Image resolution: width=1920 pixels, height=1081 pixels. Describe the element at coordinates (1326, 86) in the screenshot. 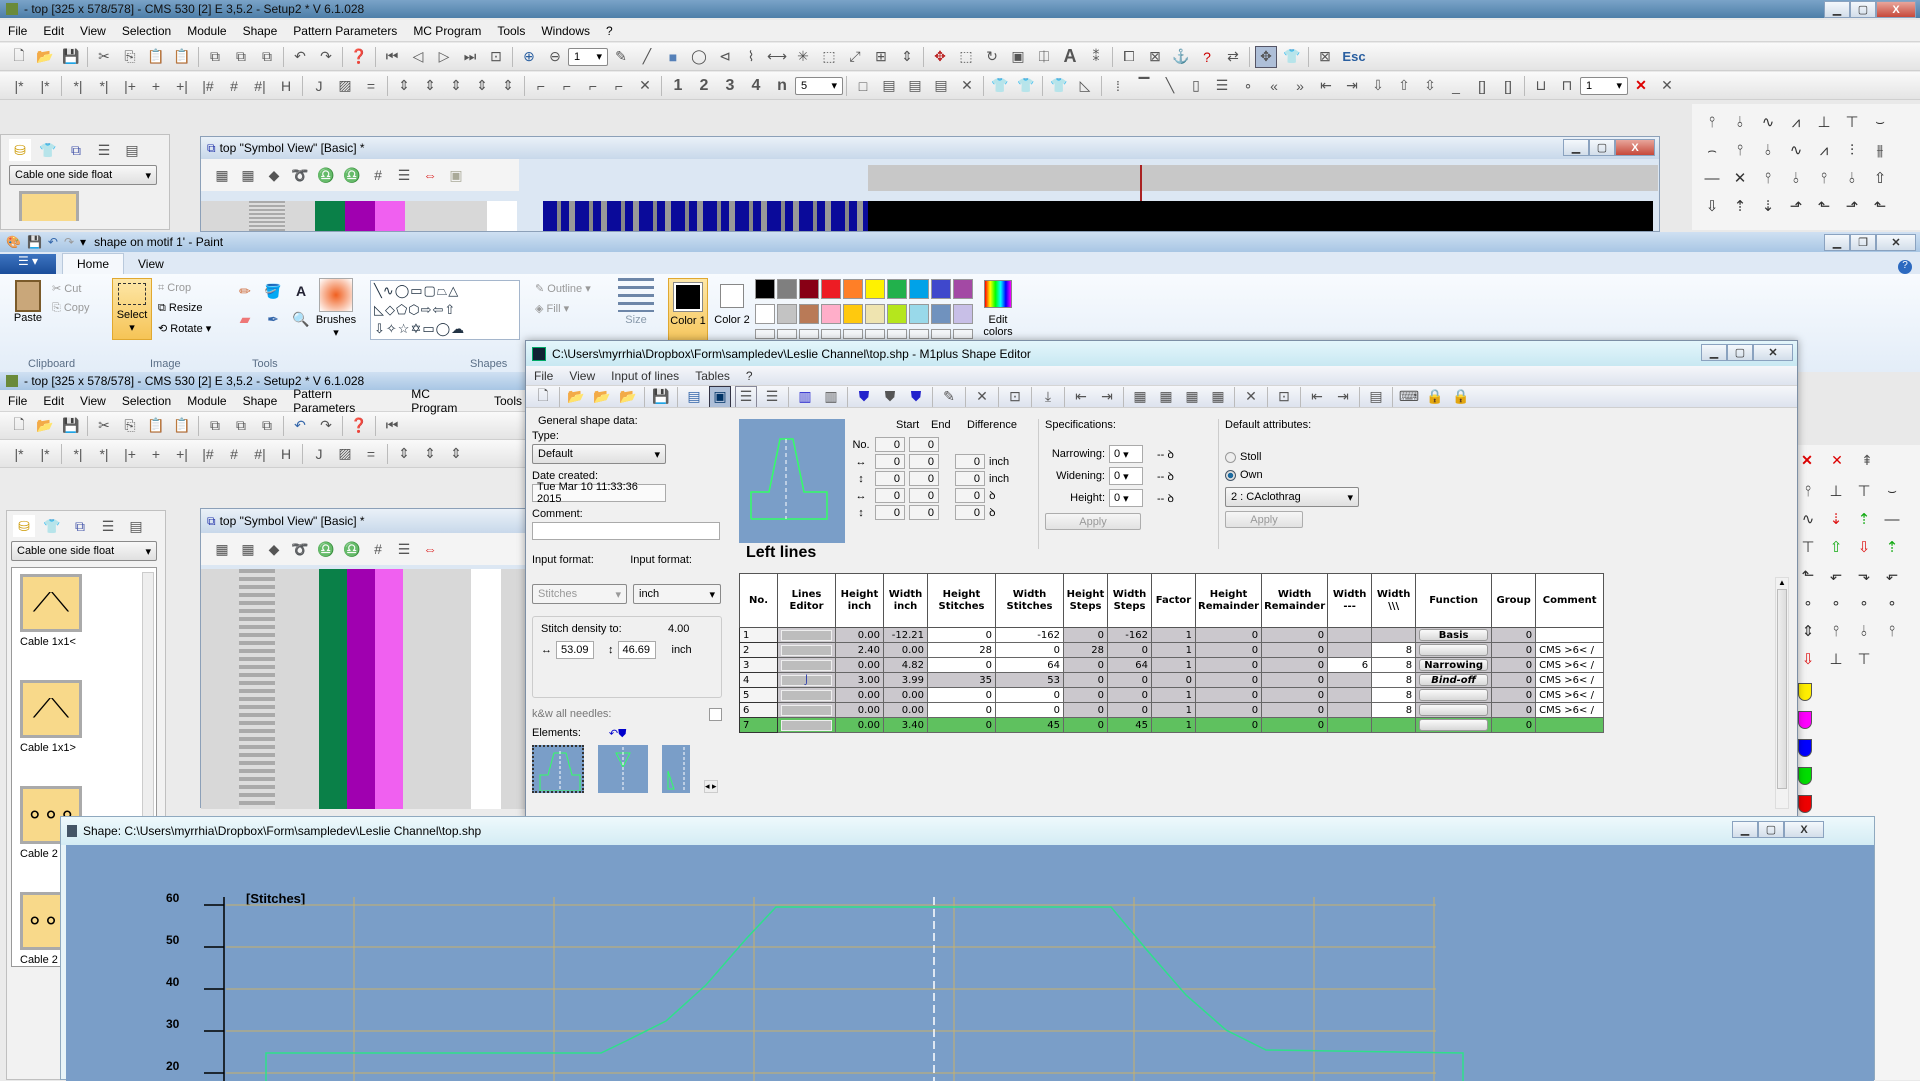

I see `to-left-icon: ⇤` at that location.